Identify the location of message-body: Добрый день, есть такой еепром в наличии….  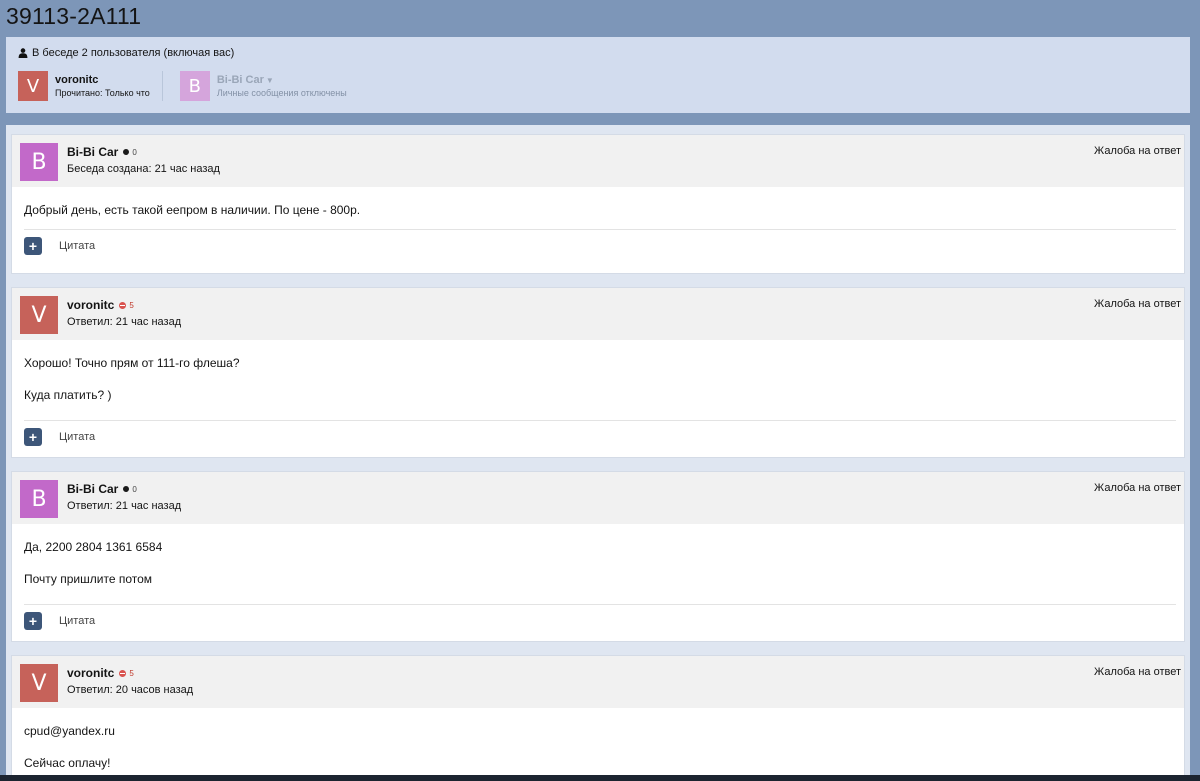
(598, 208).